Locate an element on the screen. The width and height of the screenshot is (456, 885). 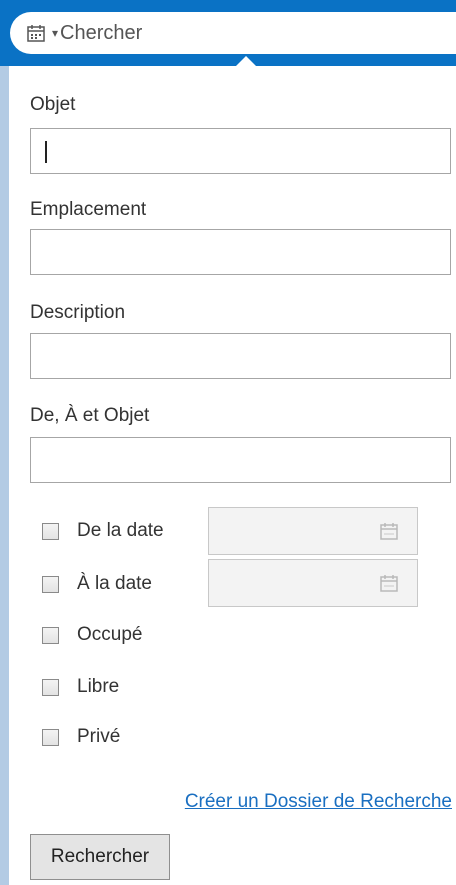
search-button: Rechercher is located at coordinates (100, 857).